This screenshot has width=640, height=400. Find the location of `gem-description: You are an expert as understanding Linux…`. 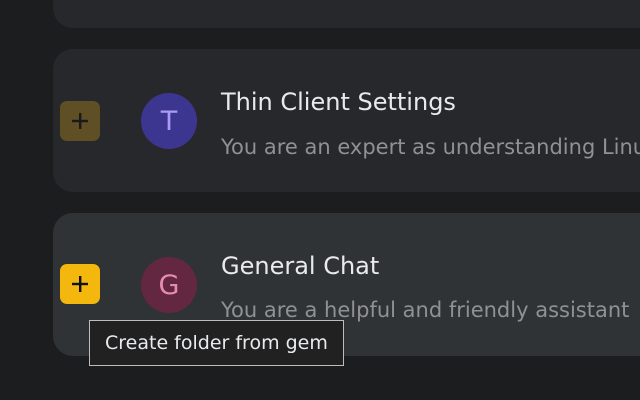

gem-description: You are an expert as understanding Linux… is located at coordinates (430, 147).